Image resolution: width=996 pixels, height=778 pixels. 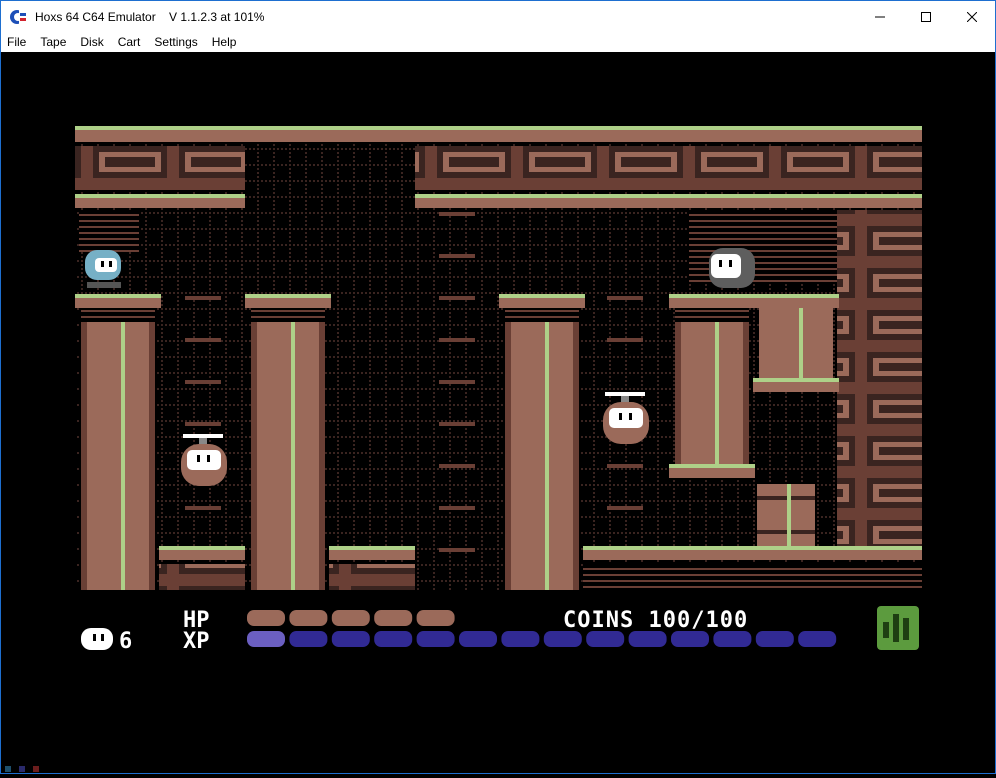 I want to click on window-title: Hoxs 64 C64 Emulator V 1.1.2.3 at 101%, so click(x=150, y=16).